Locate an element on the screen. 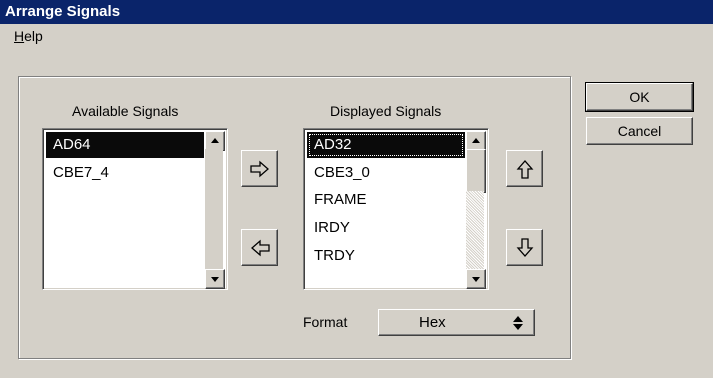 Image resolution: width=713 pixels, height=378 pixels. scroll-thumb is located at coordinates (476, 171).